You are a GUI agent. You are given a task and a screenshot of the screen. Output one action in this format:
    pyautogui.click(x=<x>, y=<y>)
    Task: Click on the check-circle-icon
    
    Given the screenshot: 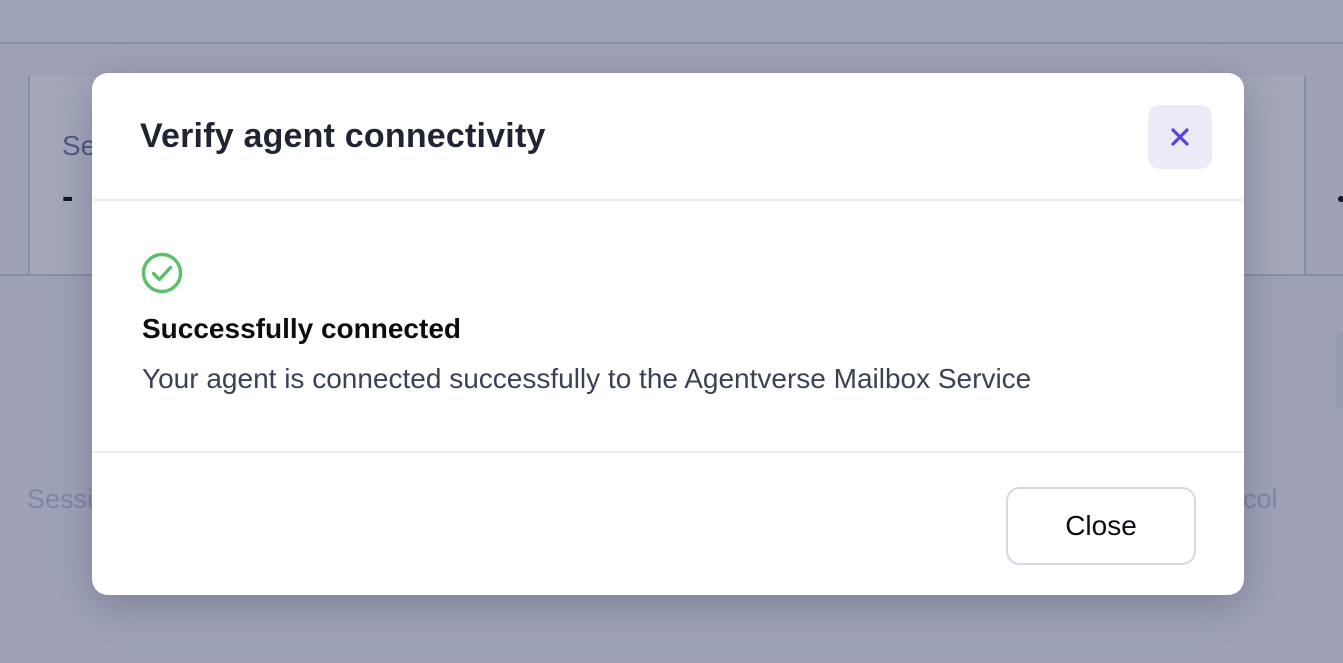 What is the action you would take?
    pyautogui.click(x=162, y=273)
    